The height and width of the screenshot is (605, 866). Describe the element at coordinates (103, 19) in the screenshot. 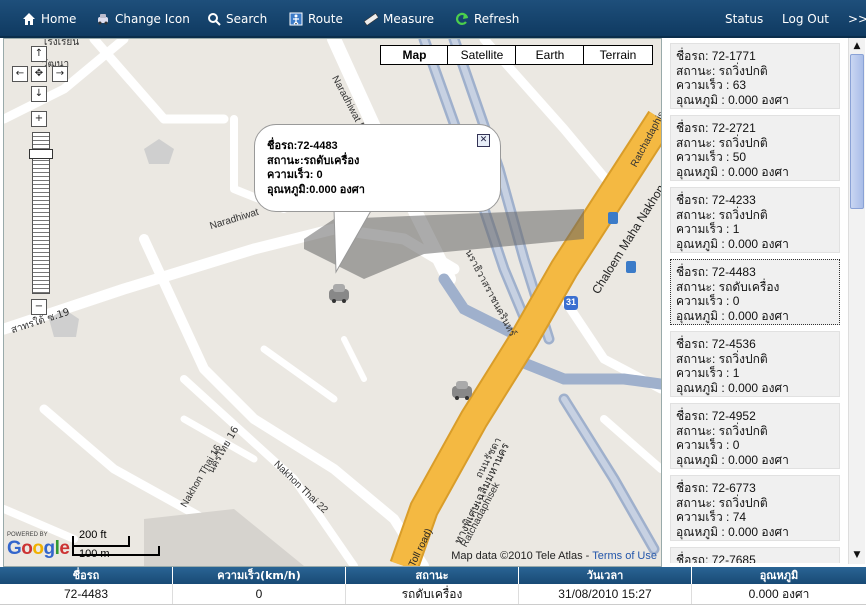

I see `car-icon` at that location.